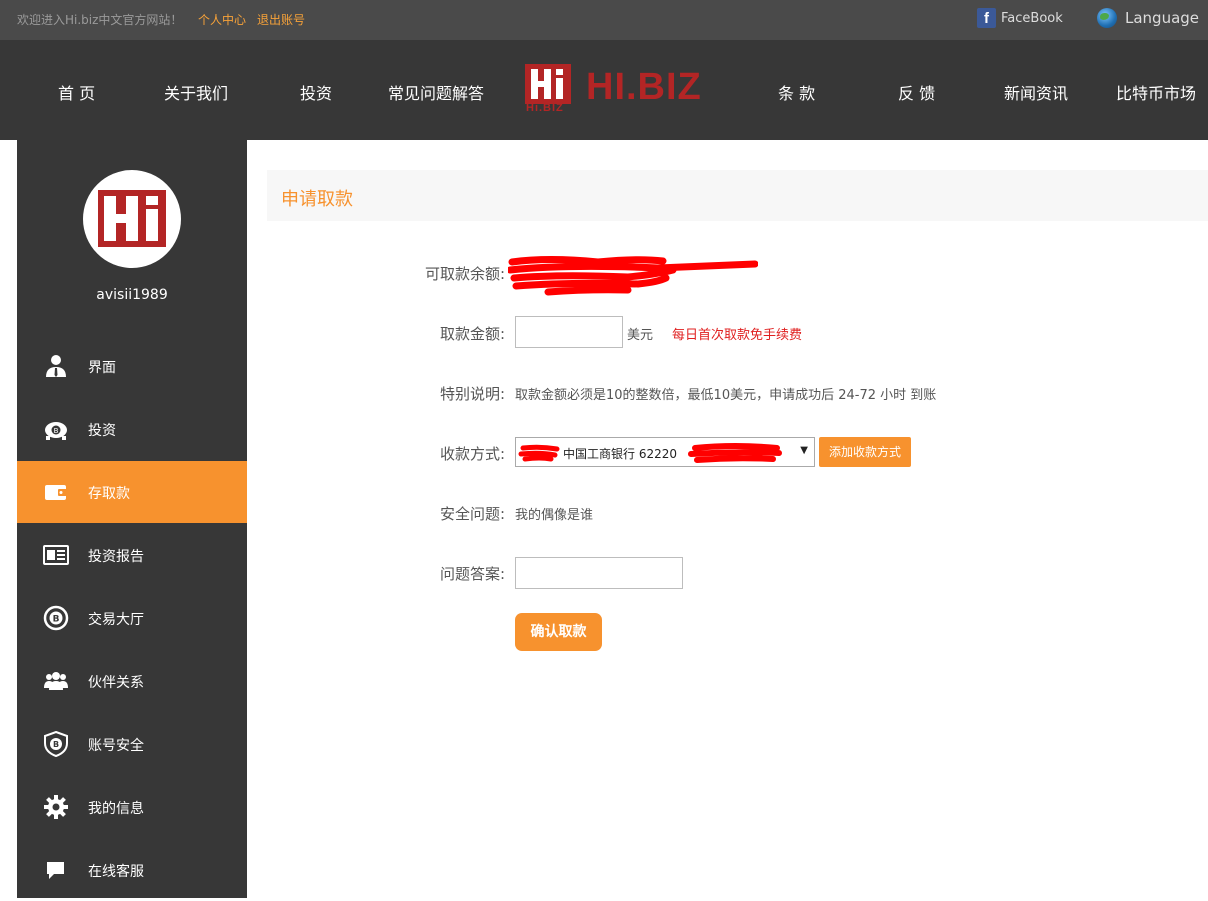 This screenshot has width=1208, height=901. I want to click on sidebar-item-report: 投资报告, so click(132, 555).